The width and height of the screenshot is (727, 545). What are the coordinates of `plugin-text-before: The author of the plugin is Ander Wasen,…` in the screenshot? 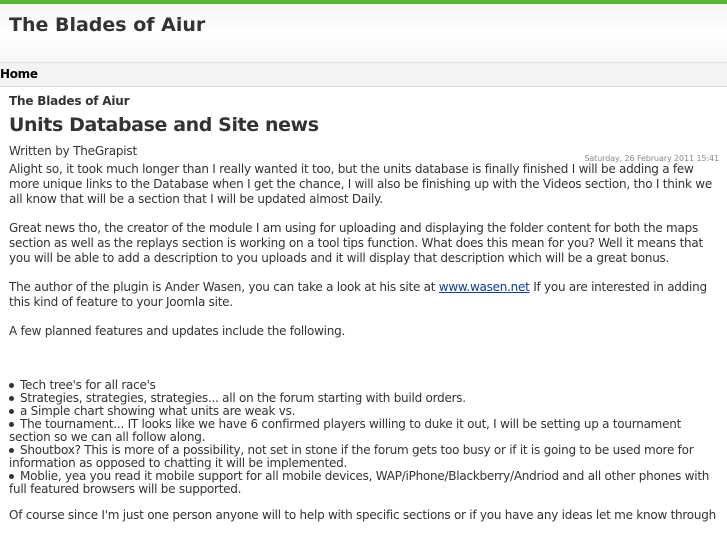 It's located at (224, 287).